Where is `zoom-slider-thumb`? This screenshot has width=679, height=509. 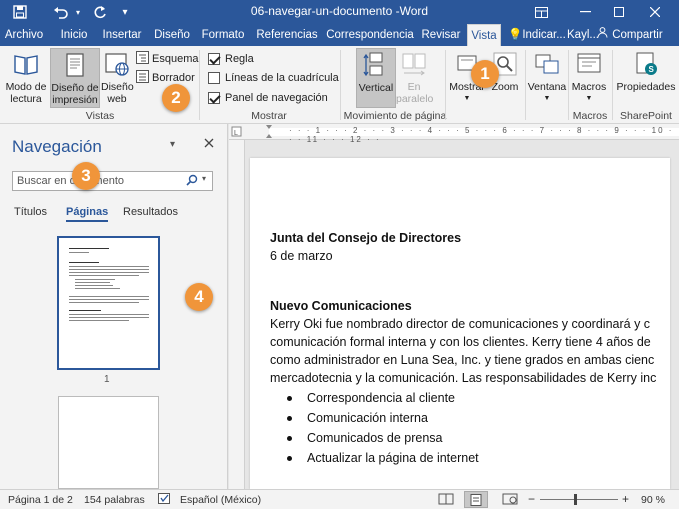
zoom-slider-thumb is located at coordinates (575, 499).